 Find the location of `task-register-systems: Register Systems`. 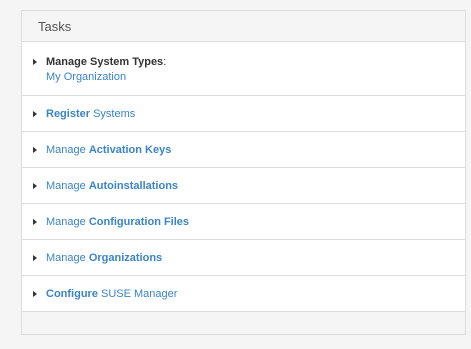

task-register-systems: Register Systems is located at coordinates (243, 114).